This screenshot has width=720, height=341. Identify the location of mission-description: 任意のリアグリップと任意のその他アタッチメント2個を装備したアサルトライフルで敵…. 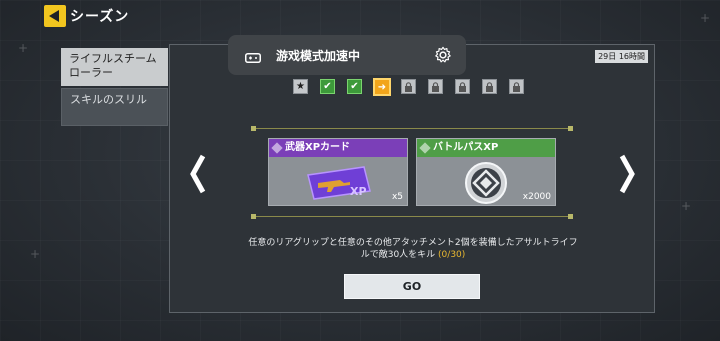
(413, 249).